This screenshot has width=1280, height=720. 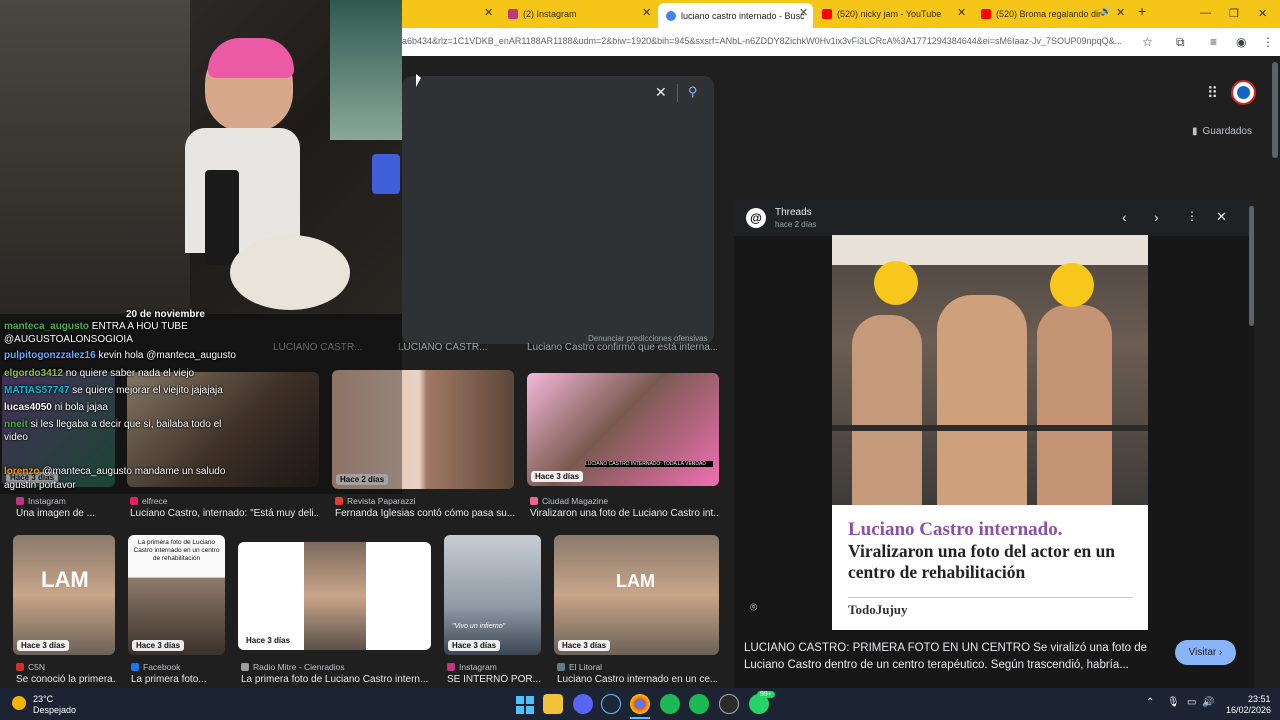 What do you see at coordinates (68, 339) in the screenshot?
I see `chat-line: @AUGUSTOALONSOGIOIA` at bounding box center [68, 339].